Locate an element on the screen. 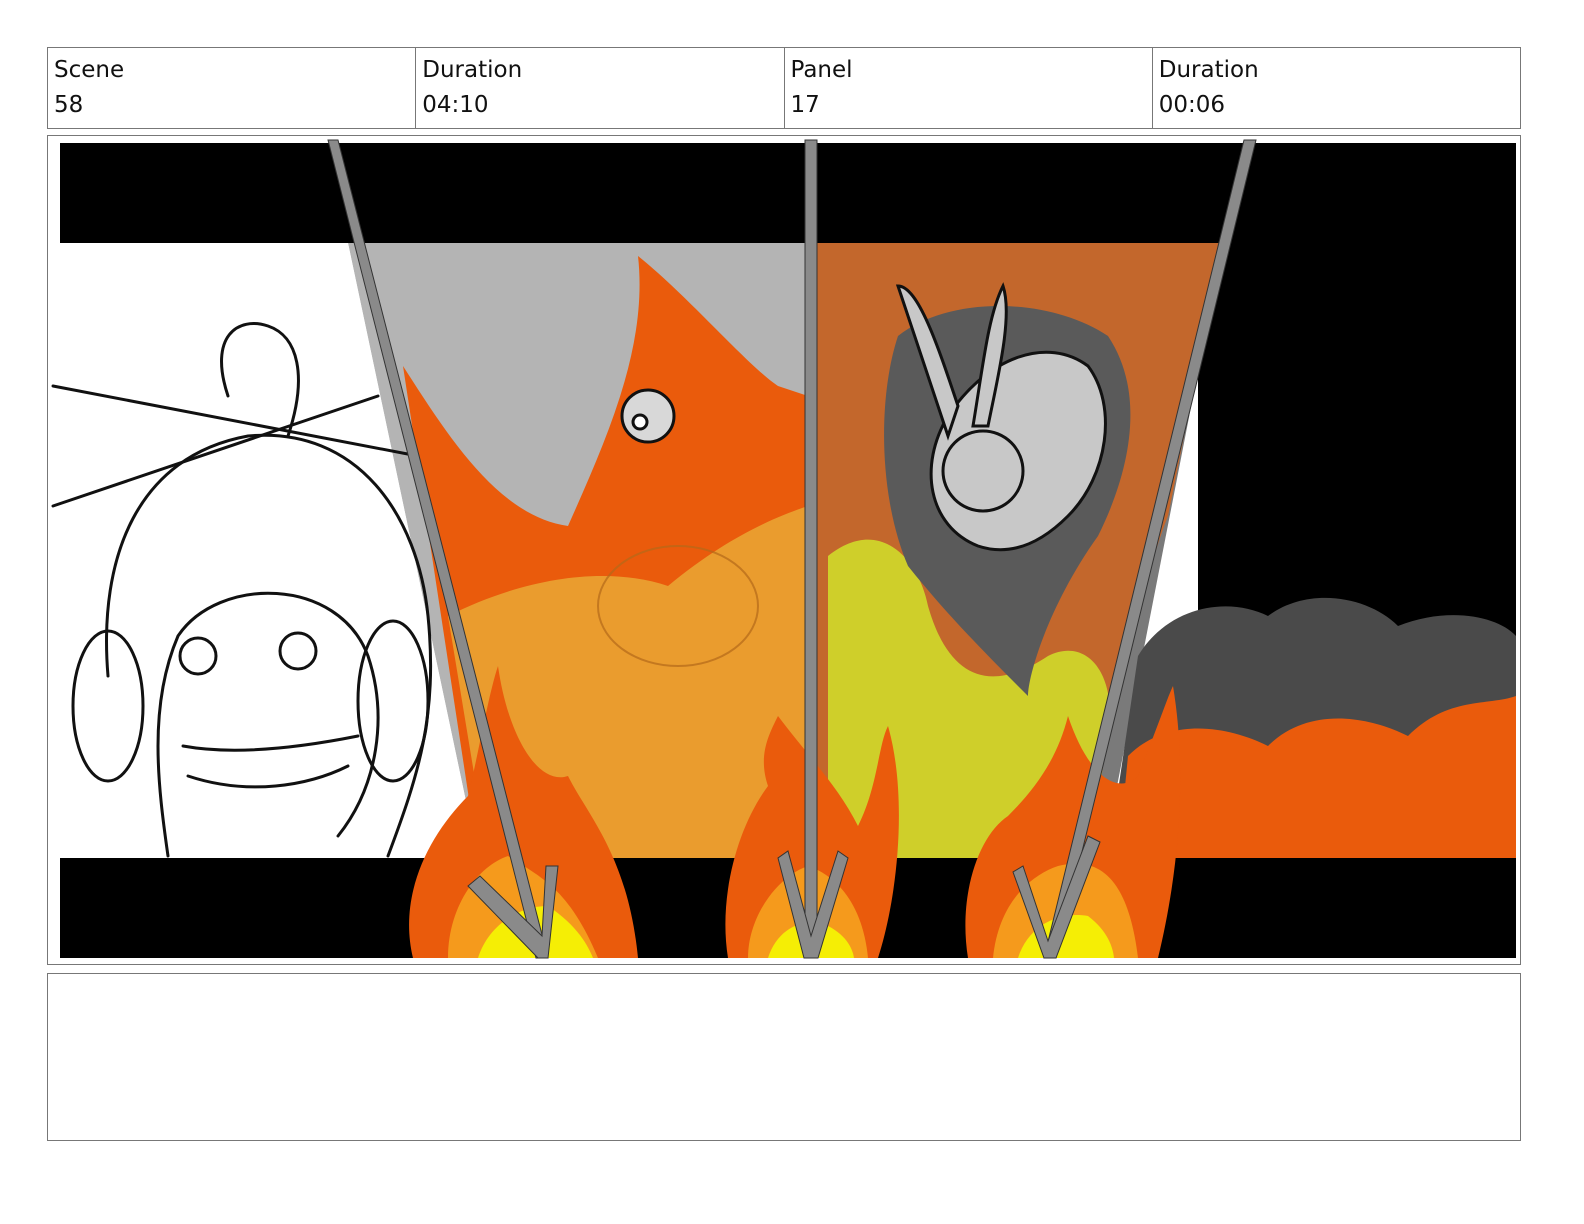 The height and width of the screenshot is (1224, 1584). notes-box is located at coordinates (784, 1057).